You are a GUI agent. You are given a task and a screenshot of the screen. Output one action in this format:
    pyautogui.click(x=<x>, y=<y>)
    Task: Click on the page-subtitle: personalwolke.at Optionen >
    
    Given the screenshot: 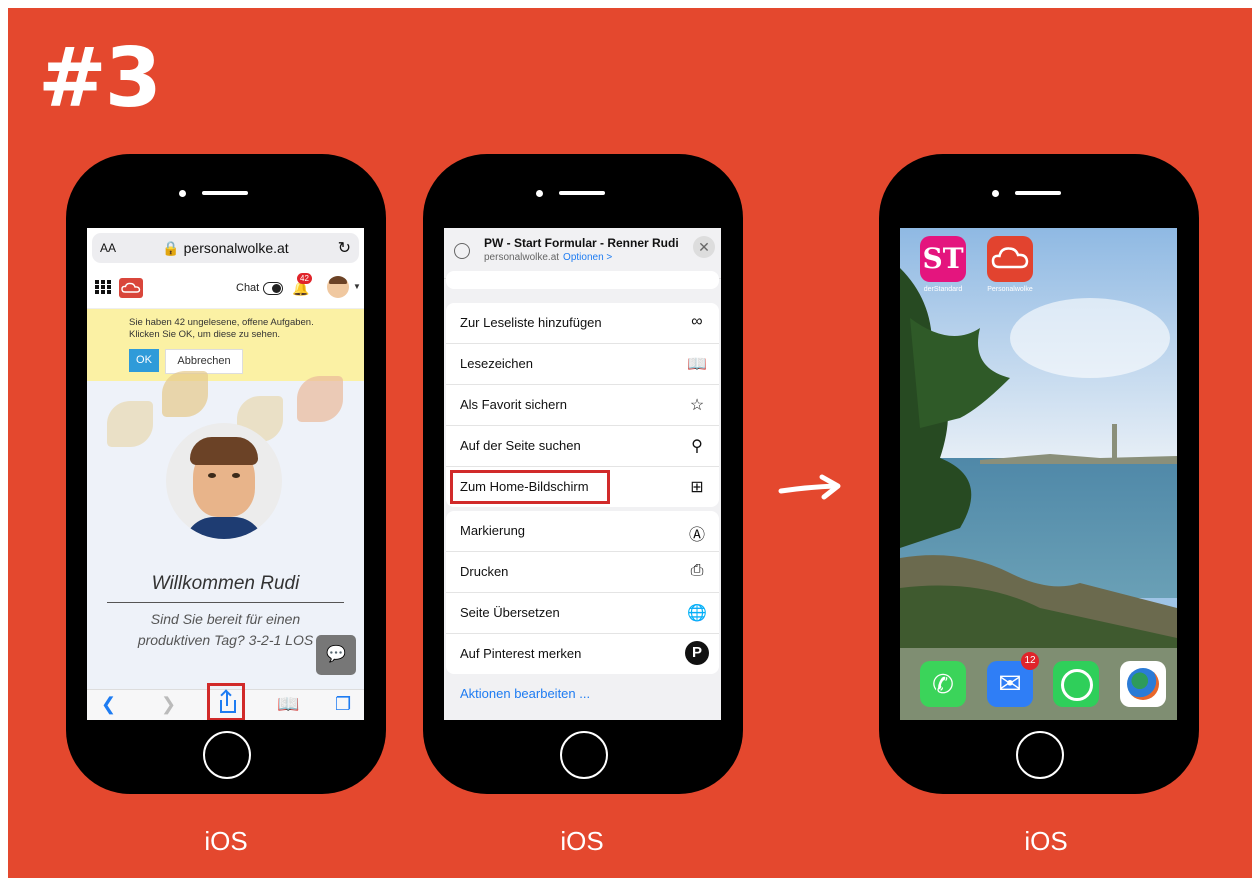 What is the action you would take?
    pyautogui.click(x=548, y=257)
    